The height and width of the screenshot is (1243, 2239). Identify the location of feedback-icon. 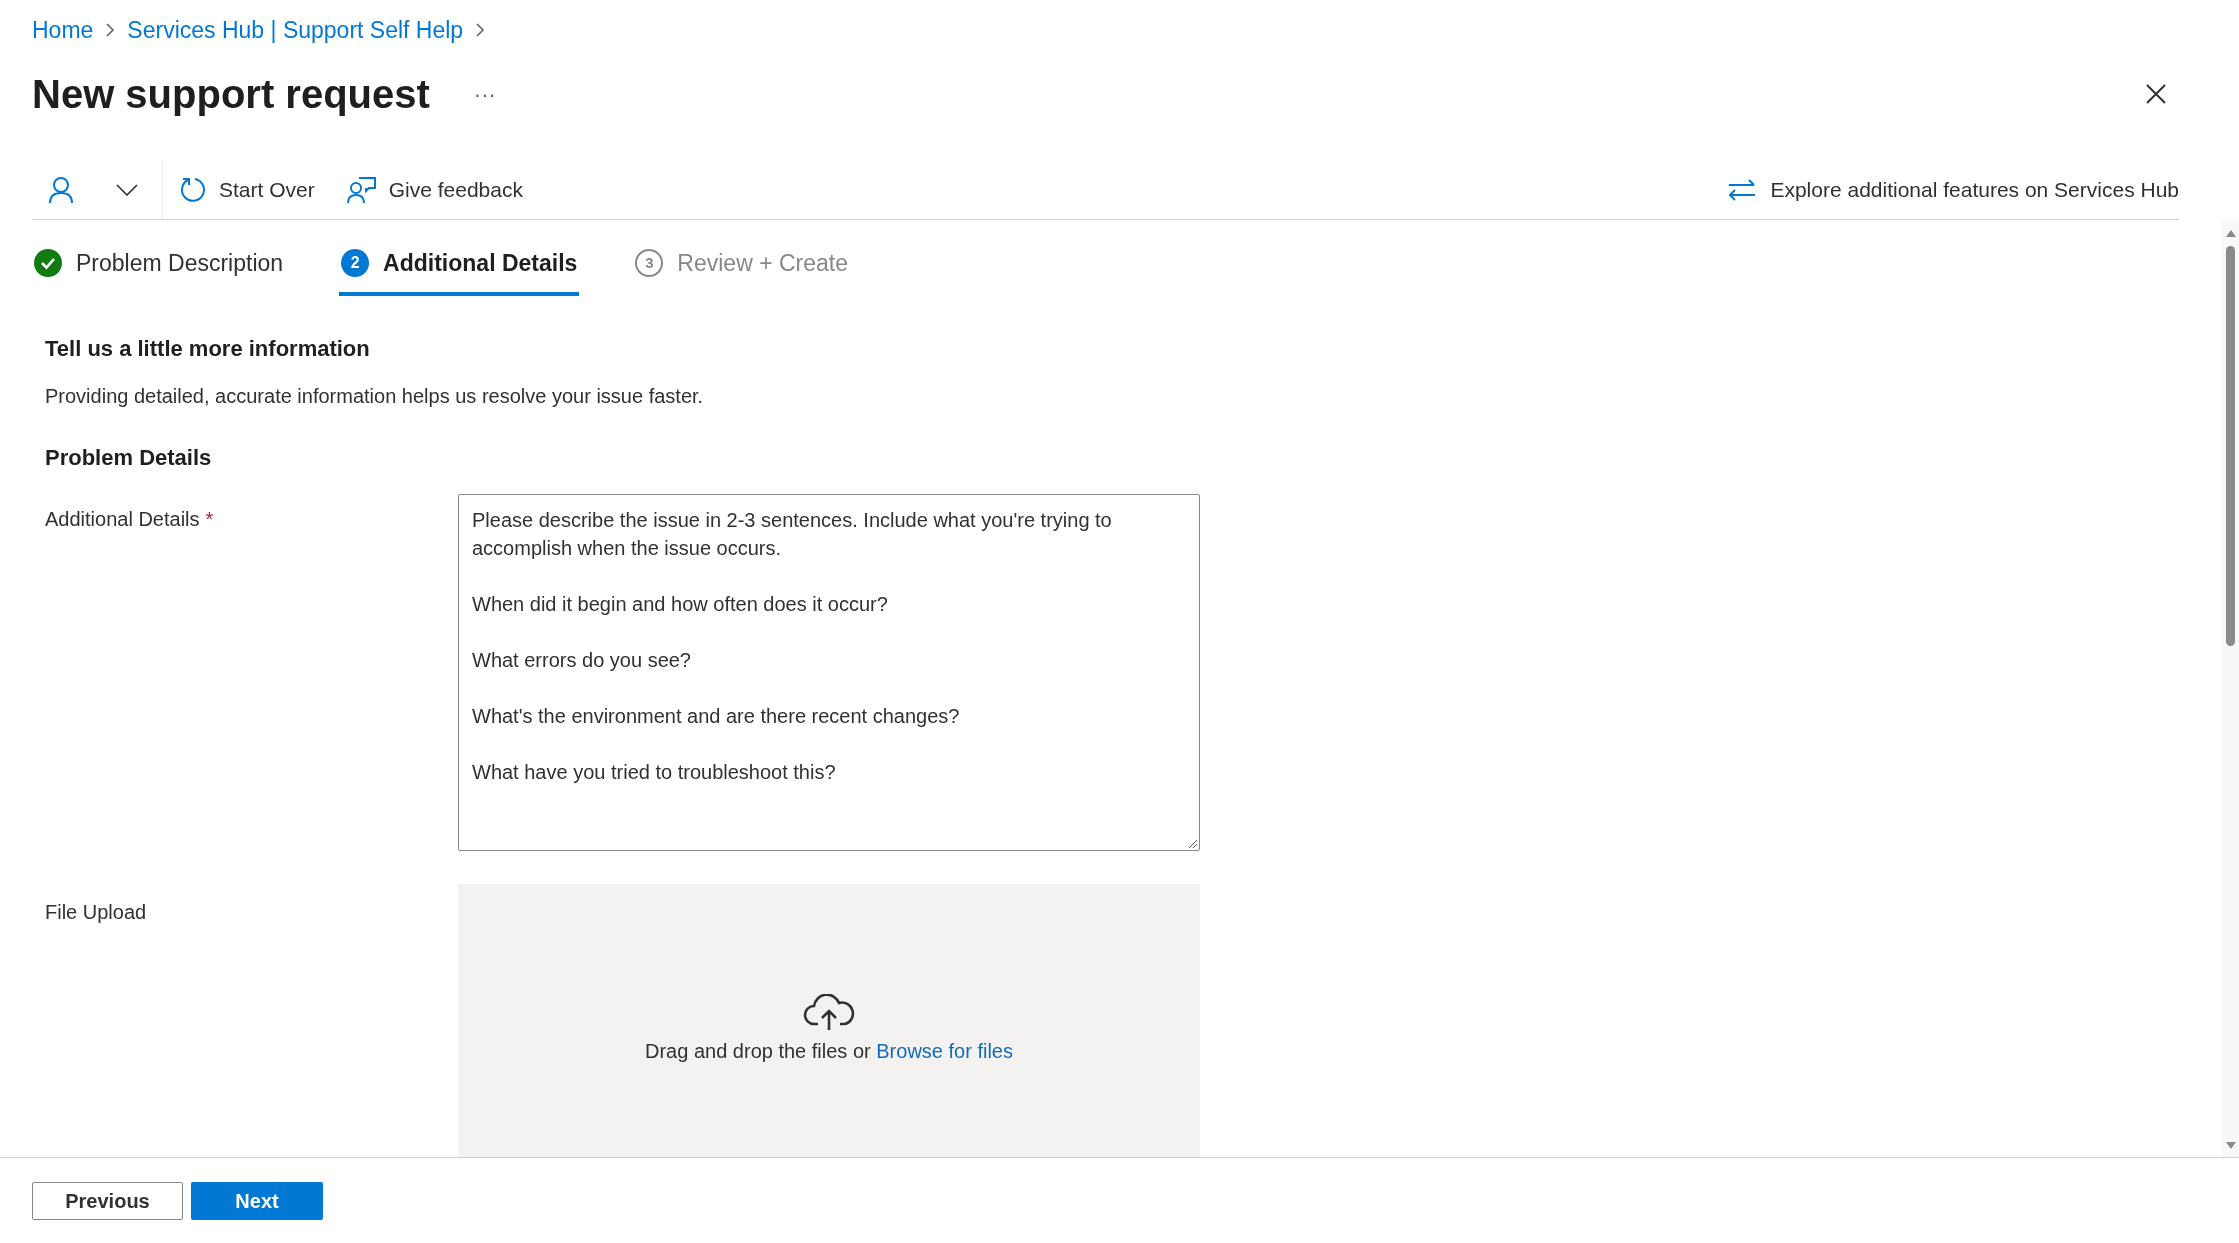
(361, 189).